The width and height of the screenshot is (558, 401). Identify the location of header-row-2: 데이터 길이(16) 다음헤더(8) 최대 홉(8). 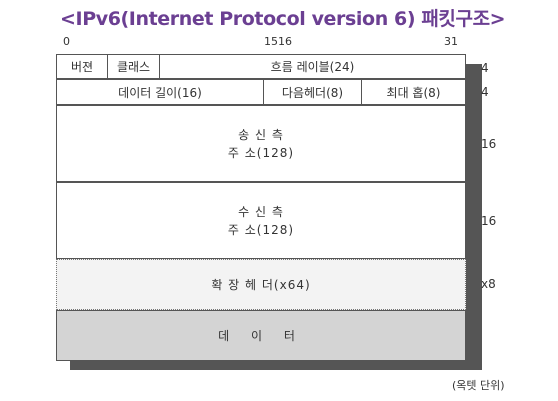
(261, 92).